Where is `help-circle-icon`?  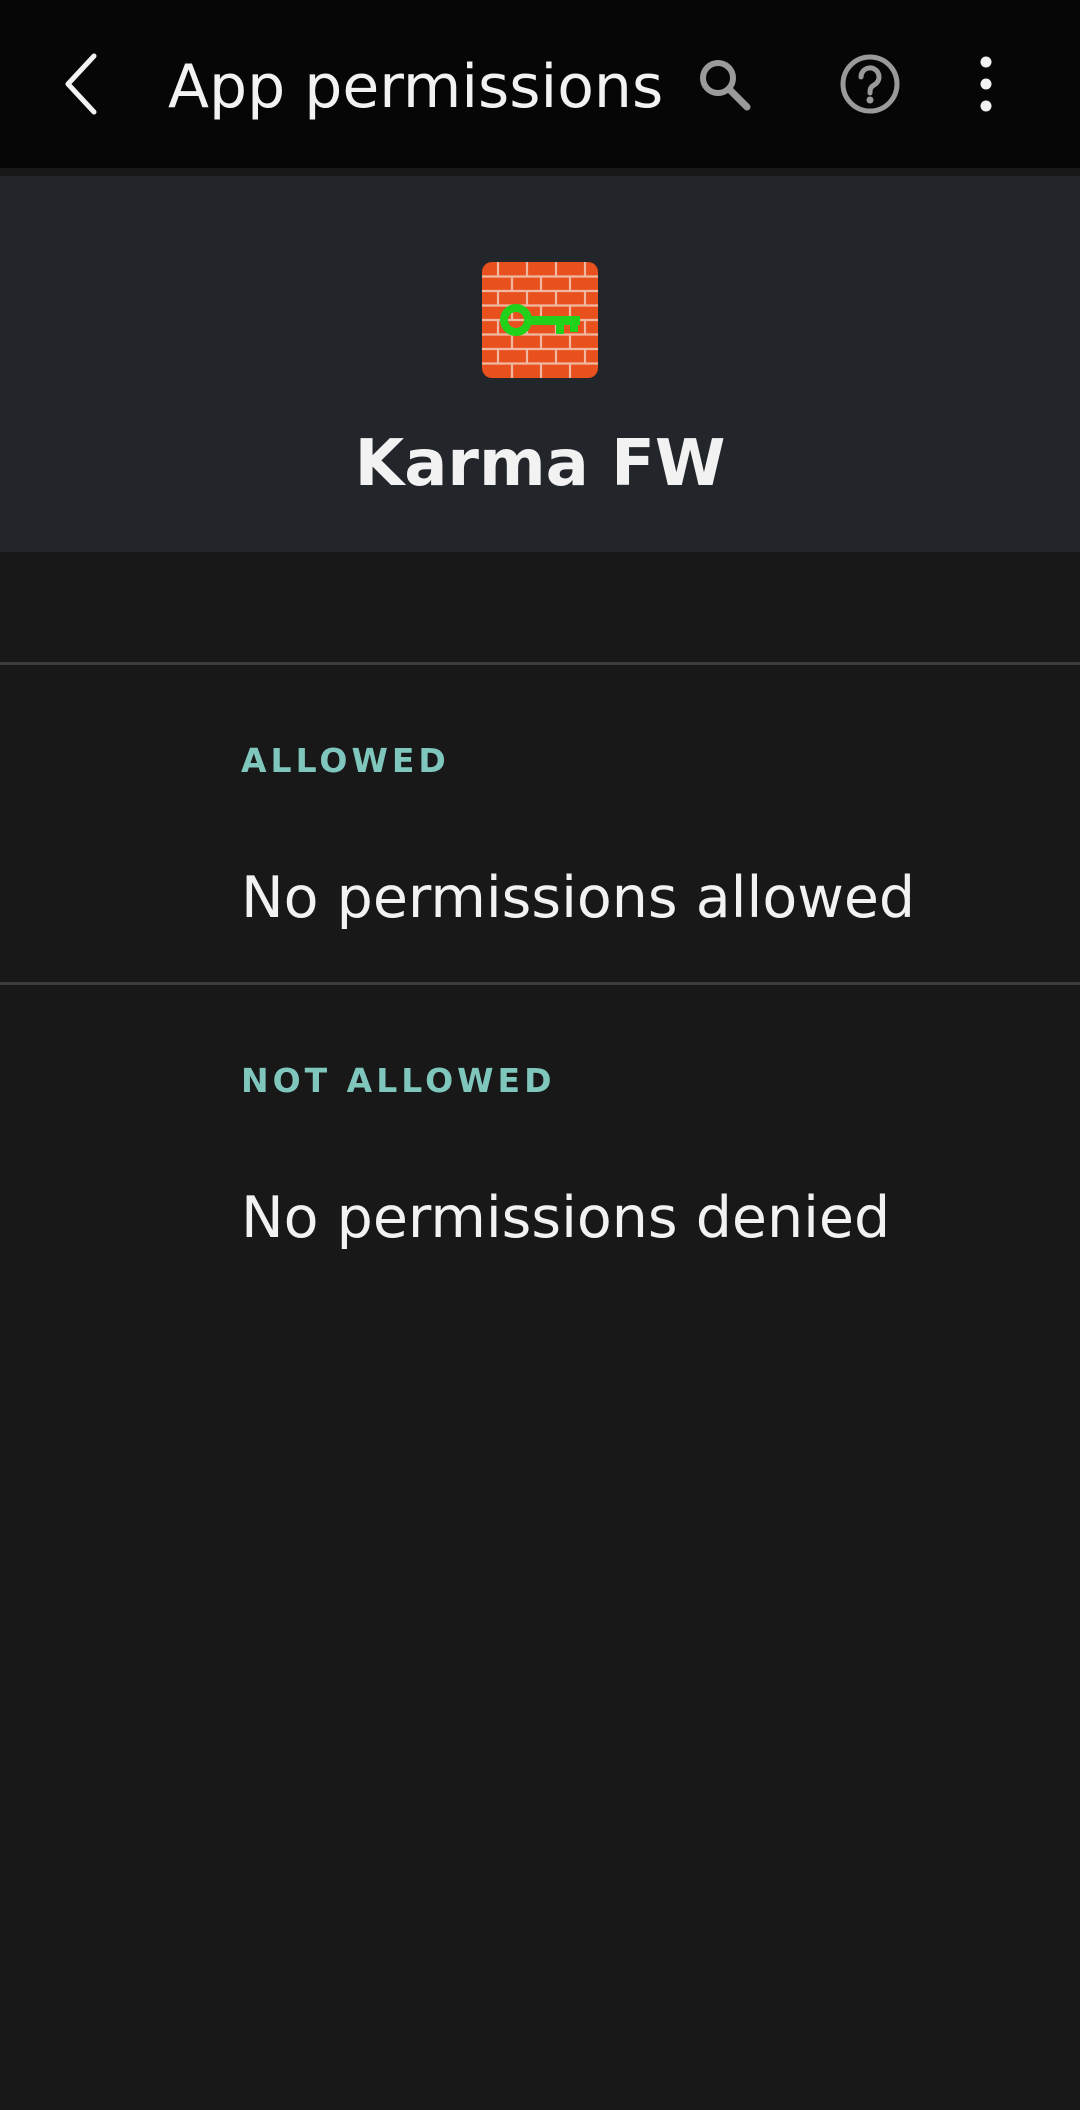
help-circle-icon is located at coordinates (870, 84).